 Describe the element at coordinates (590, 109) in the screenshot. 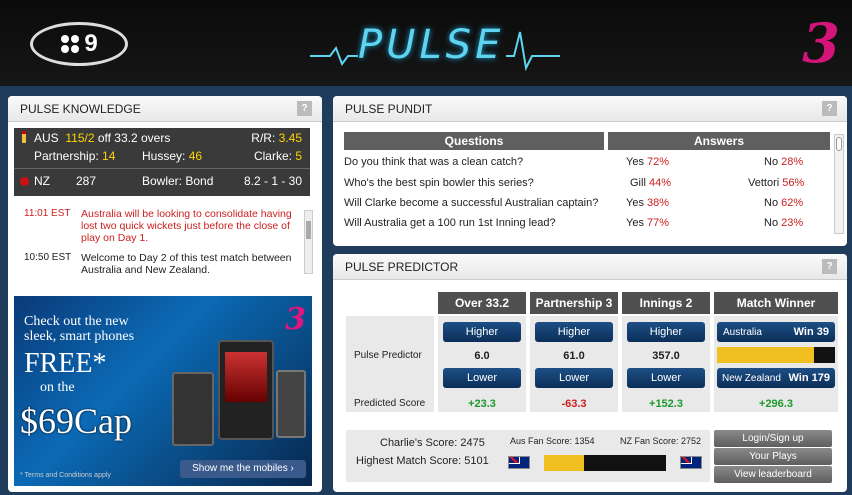

I see `panel-header: PULSE PUNDIT ?` at that location.